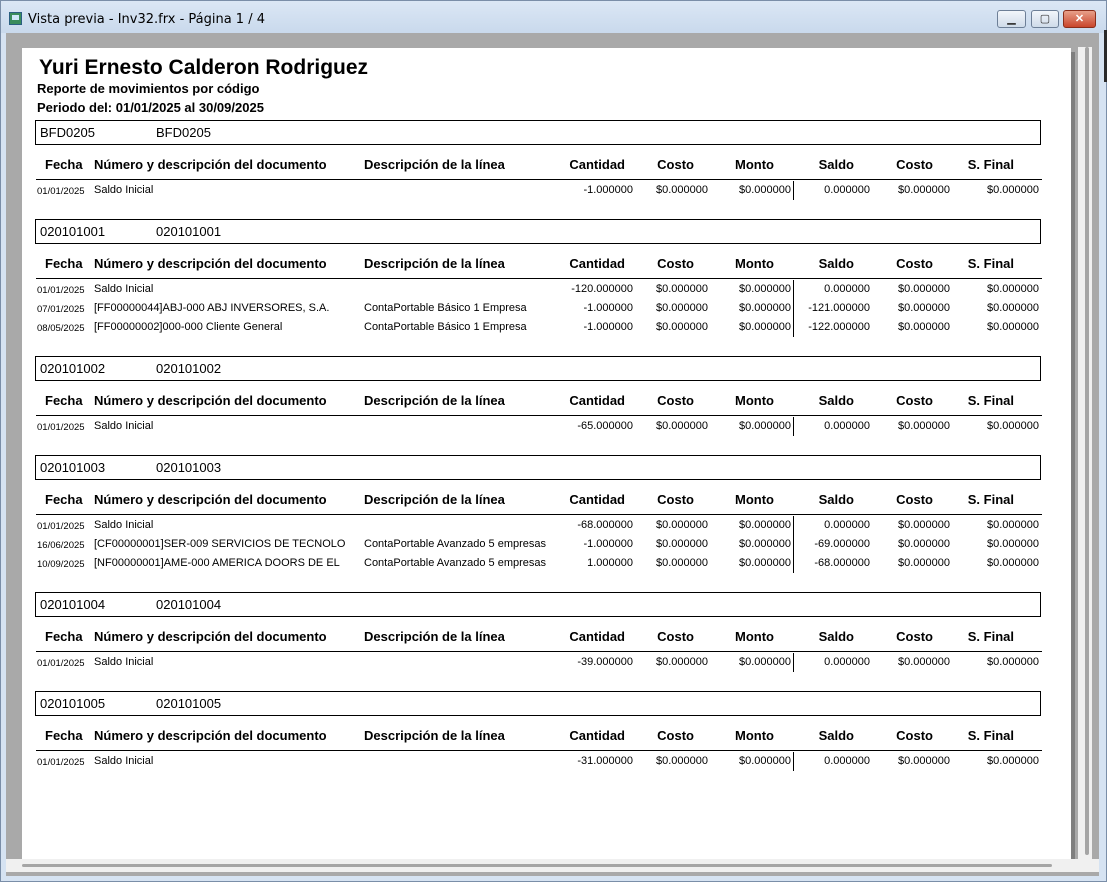  What do you see at coordinates (1045, 19) in the screenshot?
I see `maximize-button: ▢` at bounding box center [1045, 19].